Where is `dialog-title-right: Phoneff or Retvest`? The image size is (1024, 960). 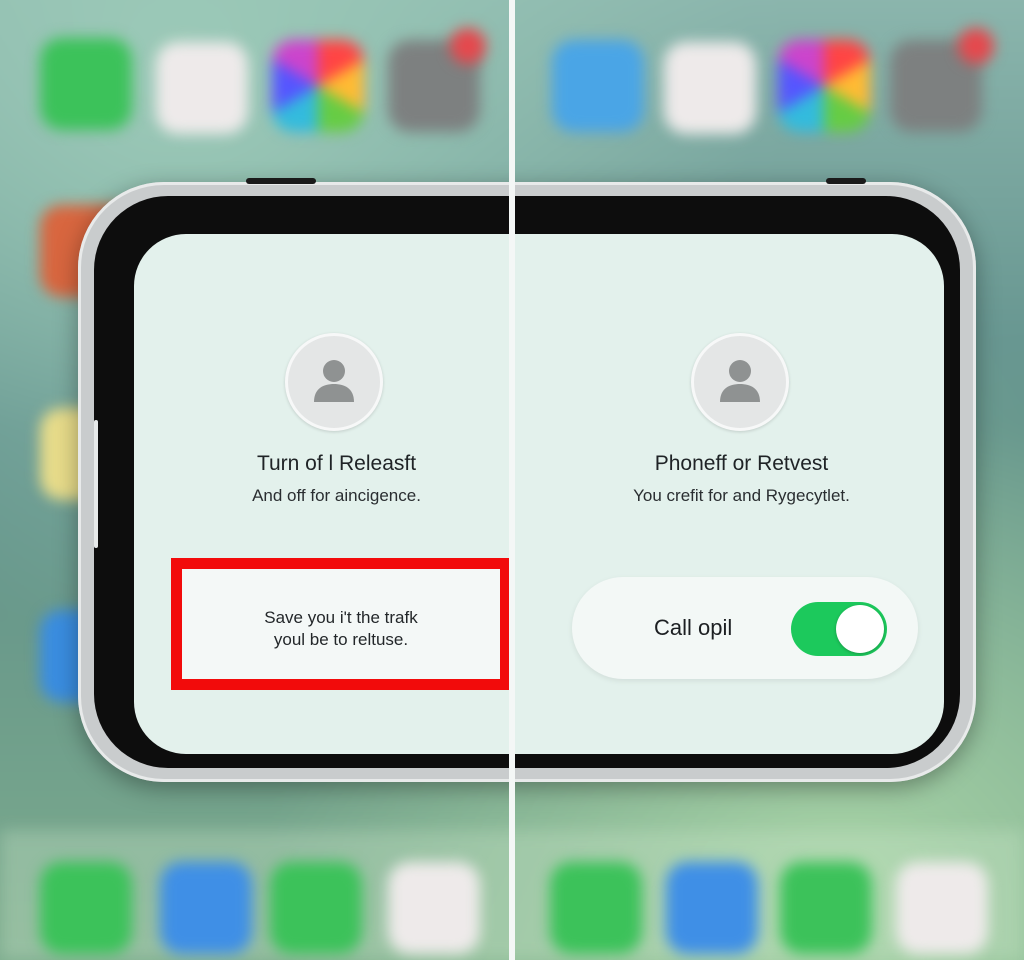
dialog-title-right: Phoneff or Retvest is located at coordinates (741, 463).